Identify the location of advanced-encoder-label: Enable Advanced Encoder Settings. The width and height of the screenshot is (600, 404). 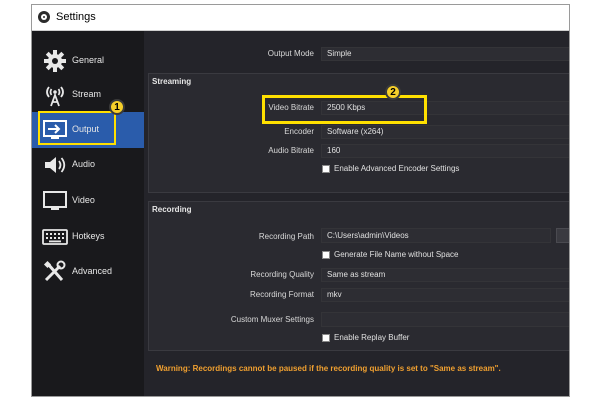
(397, 168).